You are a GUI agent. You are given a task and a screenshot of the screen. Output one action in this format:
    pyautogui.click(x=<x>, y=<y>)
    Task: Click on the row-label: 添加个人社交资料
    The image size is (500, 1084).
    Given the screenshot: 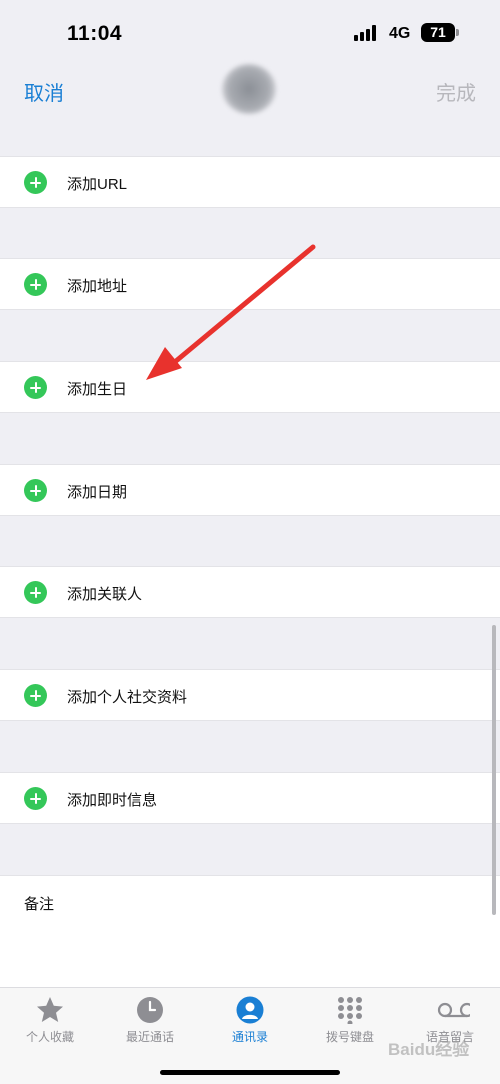 What is the action you would take?
    pyautogui.click(x=127, y=697)
    